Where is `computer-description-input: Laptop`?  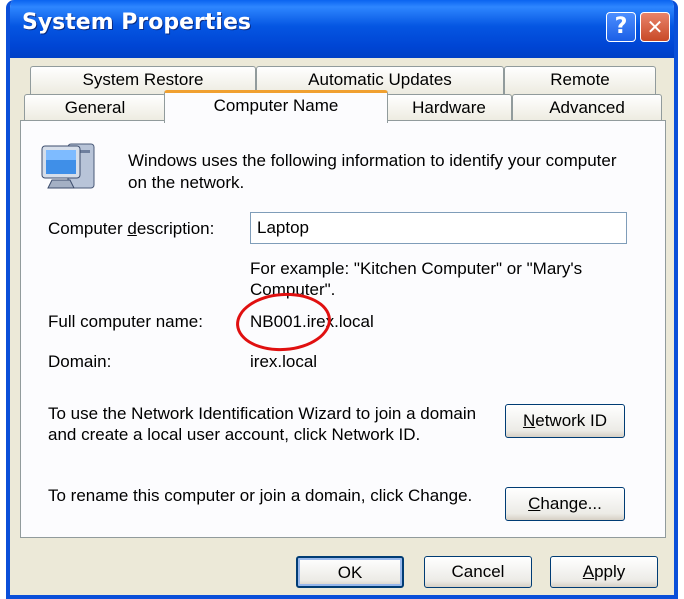
computer-description-input: Laptop is located at coordinates (438, 228).